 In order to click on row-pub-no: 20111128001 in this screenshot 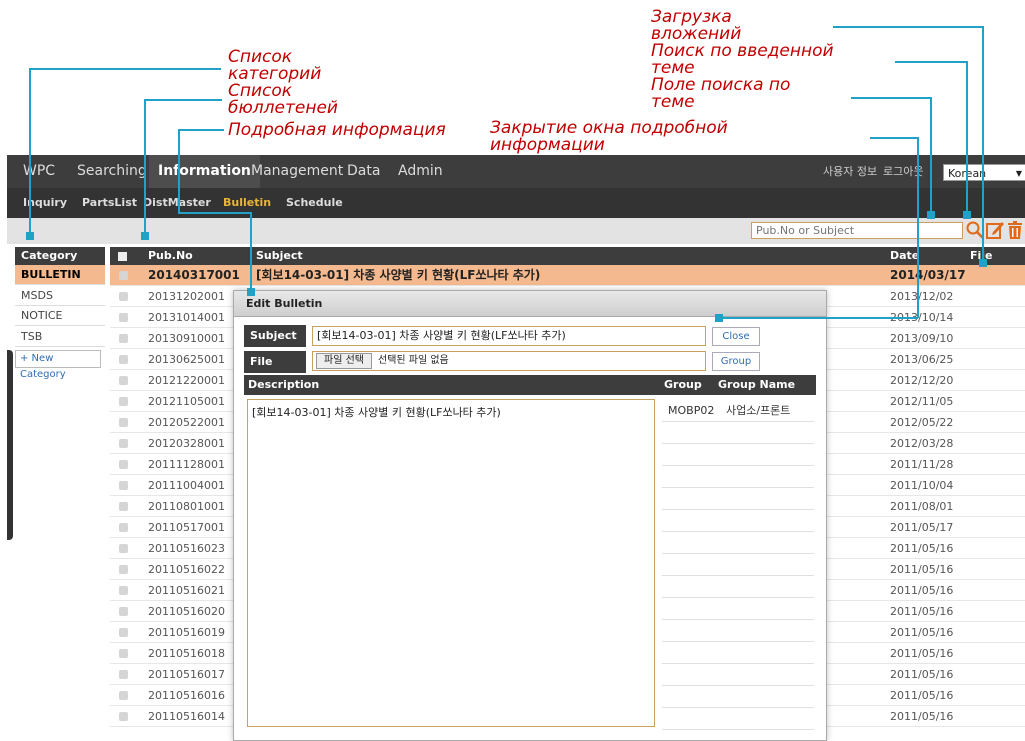, I will do `click(186, 464)`.